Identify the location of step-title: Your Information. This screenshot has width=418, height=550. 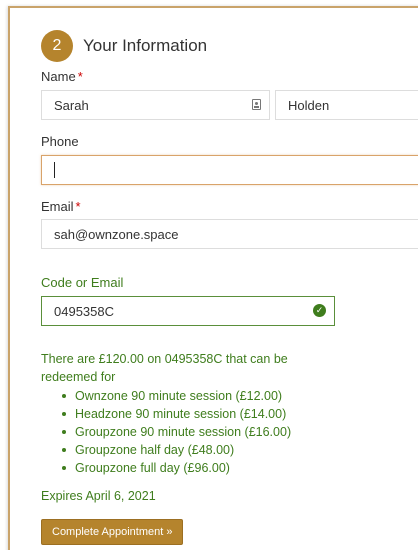
(145, 45).